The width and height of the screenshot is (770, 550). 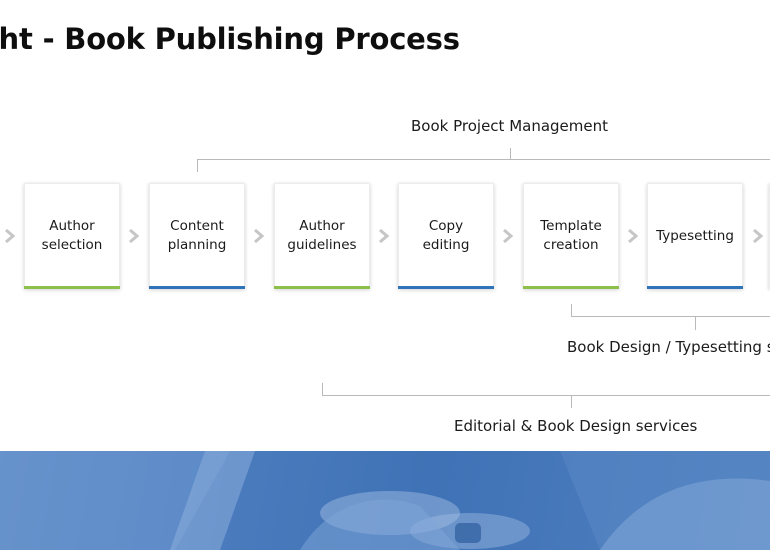 What do you see at coordinates (230, 39) in the screenshot?
I see `page-title: ght - Book Publishing Process` at bounding box center [230, 39].